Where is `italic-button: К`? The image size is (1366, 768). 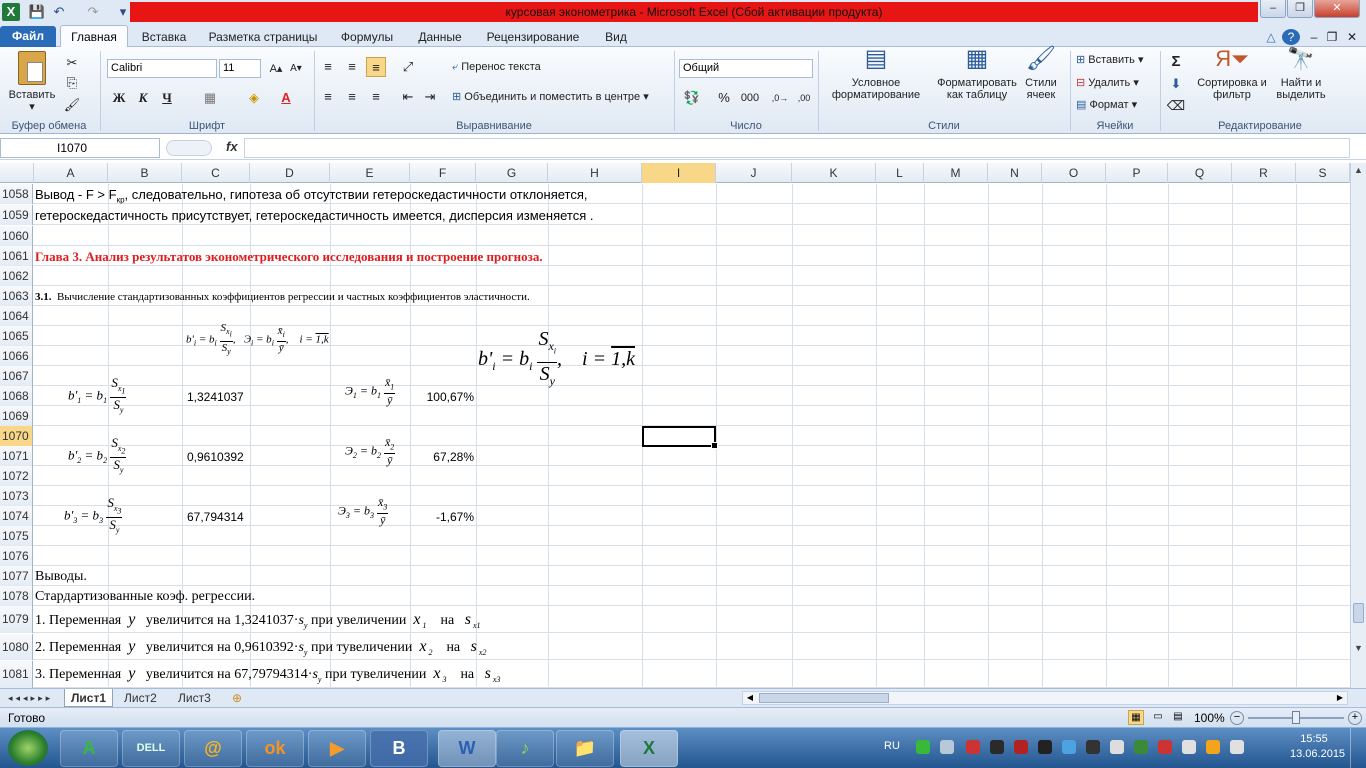
italic-button: К is located at coordinates (143, 98).